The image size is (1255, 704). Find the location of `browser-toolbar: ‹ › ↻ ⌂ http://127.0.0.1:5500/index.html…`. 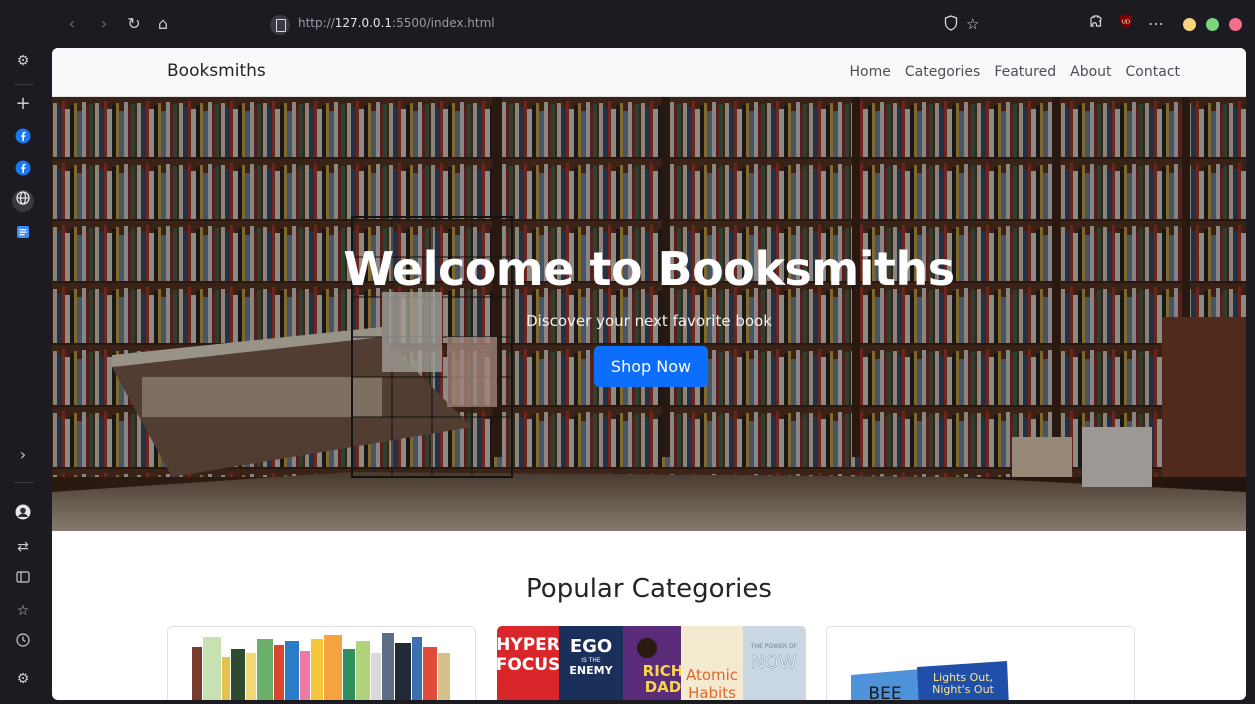

browser-toolbar: ‹ › ↻ ⌂ http://127.0.0.1:5500/index.html… is located at coordinates (627, 24).